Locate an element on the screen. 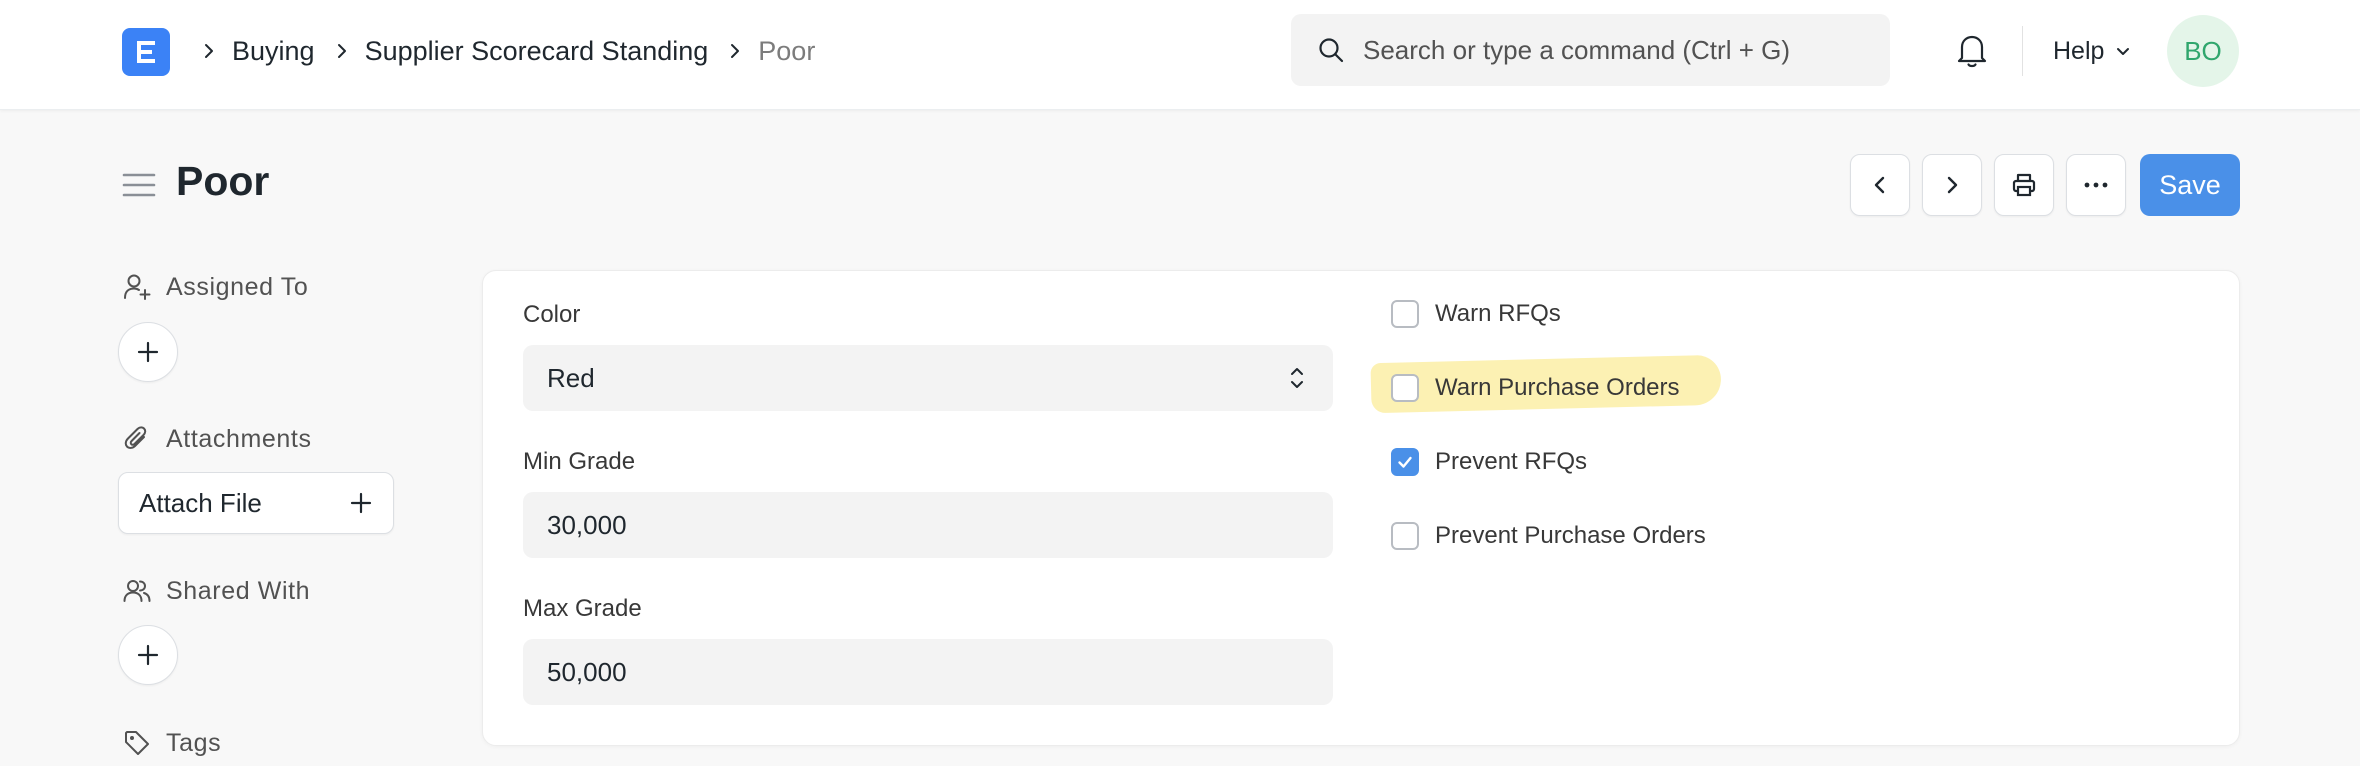 This screenshot has width=2360, height=766. user-plus-icon is located at coordinates (137, 287).